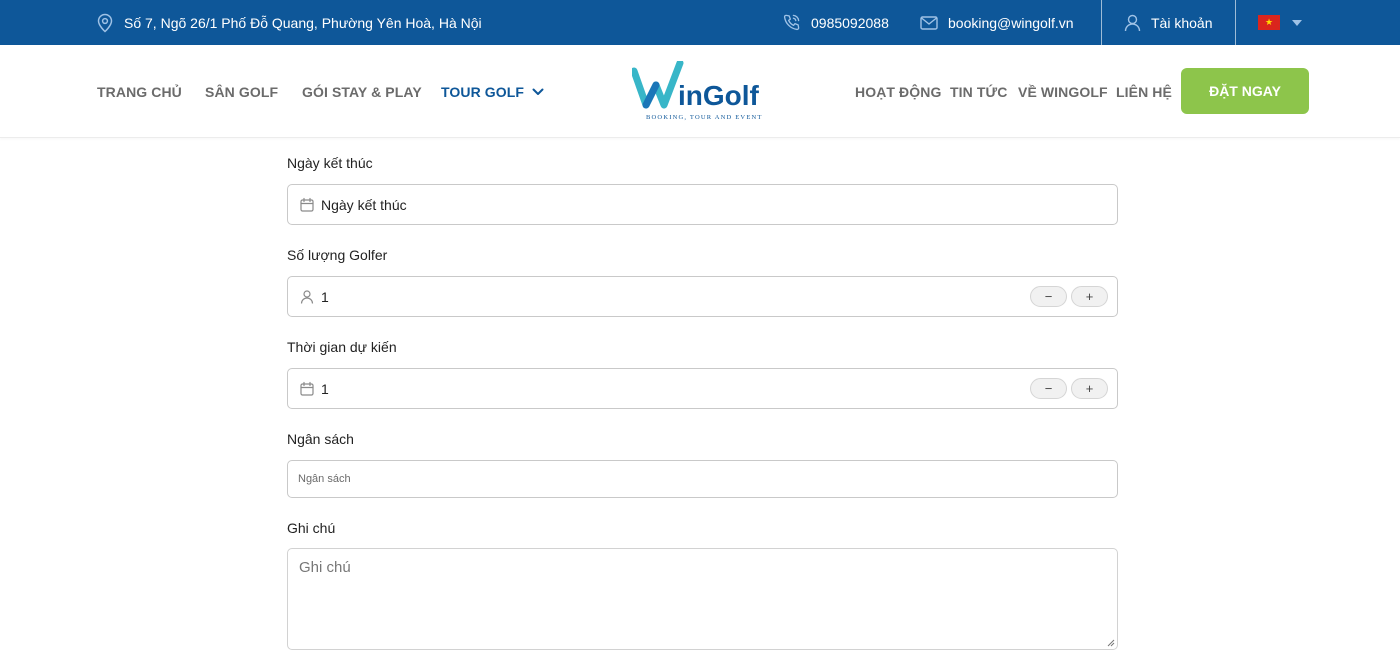  I want to click on duration-label: Thời gian dự kiến, so click(342, 347).